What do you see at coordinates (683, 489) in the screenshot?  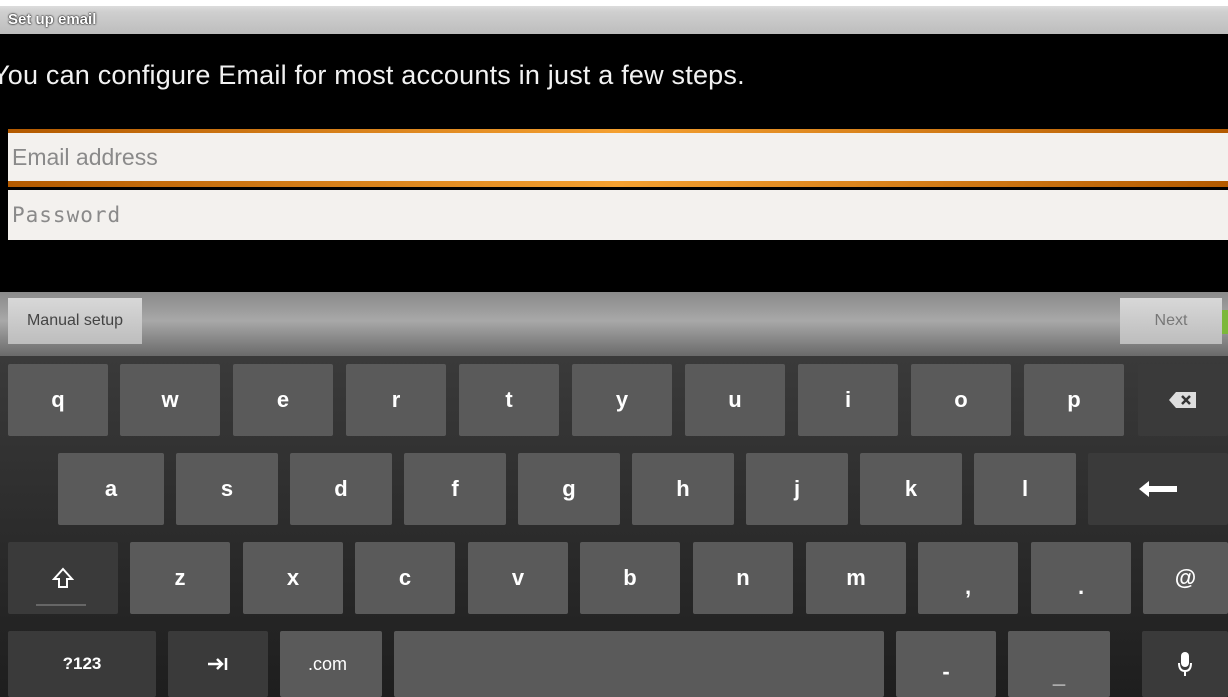 I see `key-h: h` at bounding box center [683, 489].